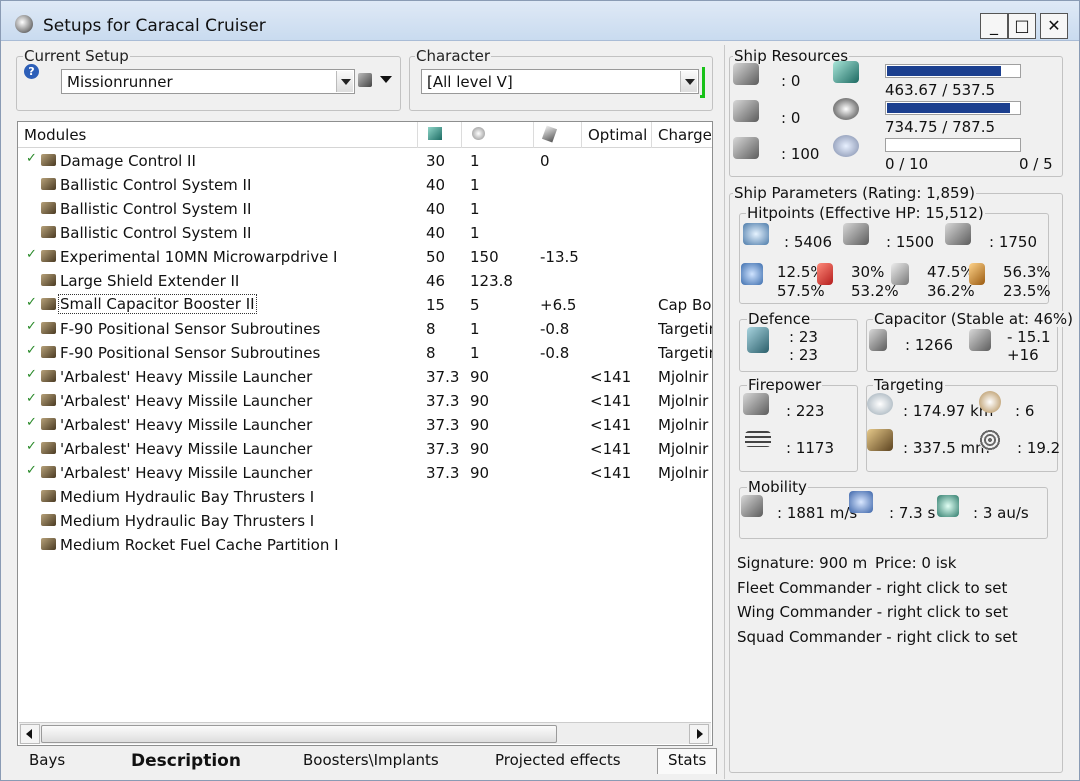 This screenshot has height=781, width=1080. What do you see at coordinates (777, 487) in the screenshot?
I see `mobility-legend: Mobility` at bounding box center [777, 487].